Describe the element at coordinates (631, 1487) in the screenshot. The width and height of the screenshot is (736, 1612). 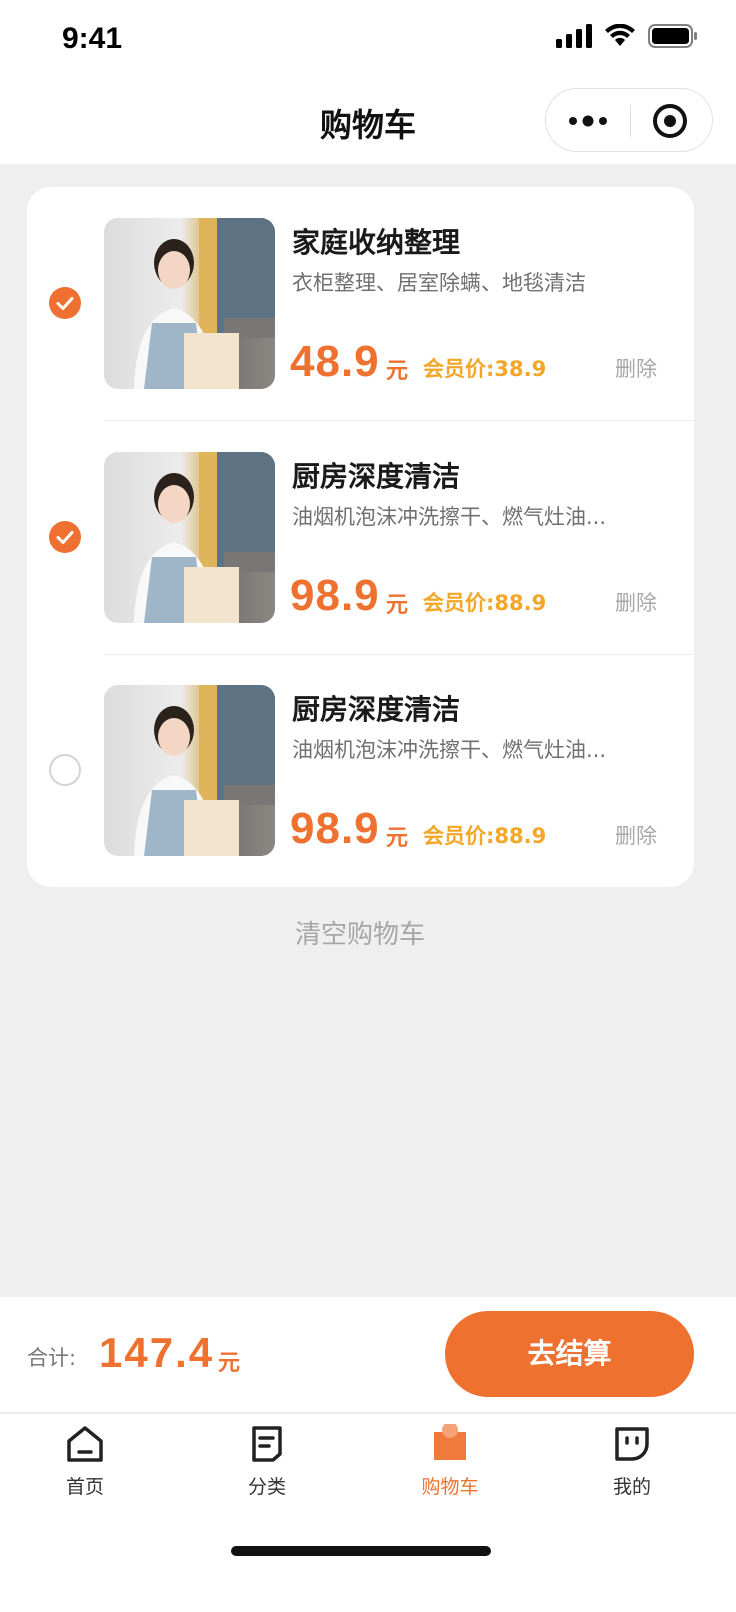
I see `tab-label: 我的` at that location.